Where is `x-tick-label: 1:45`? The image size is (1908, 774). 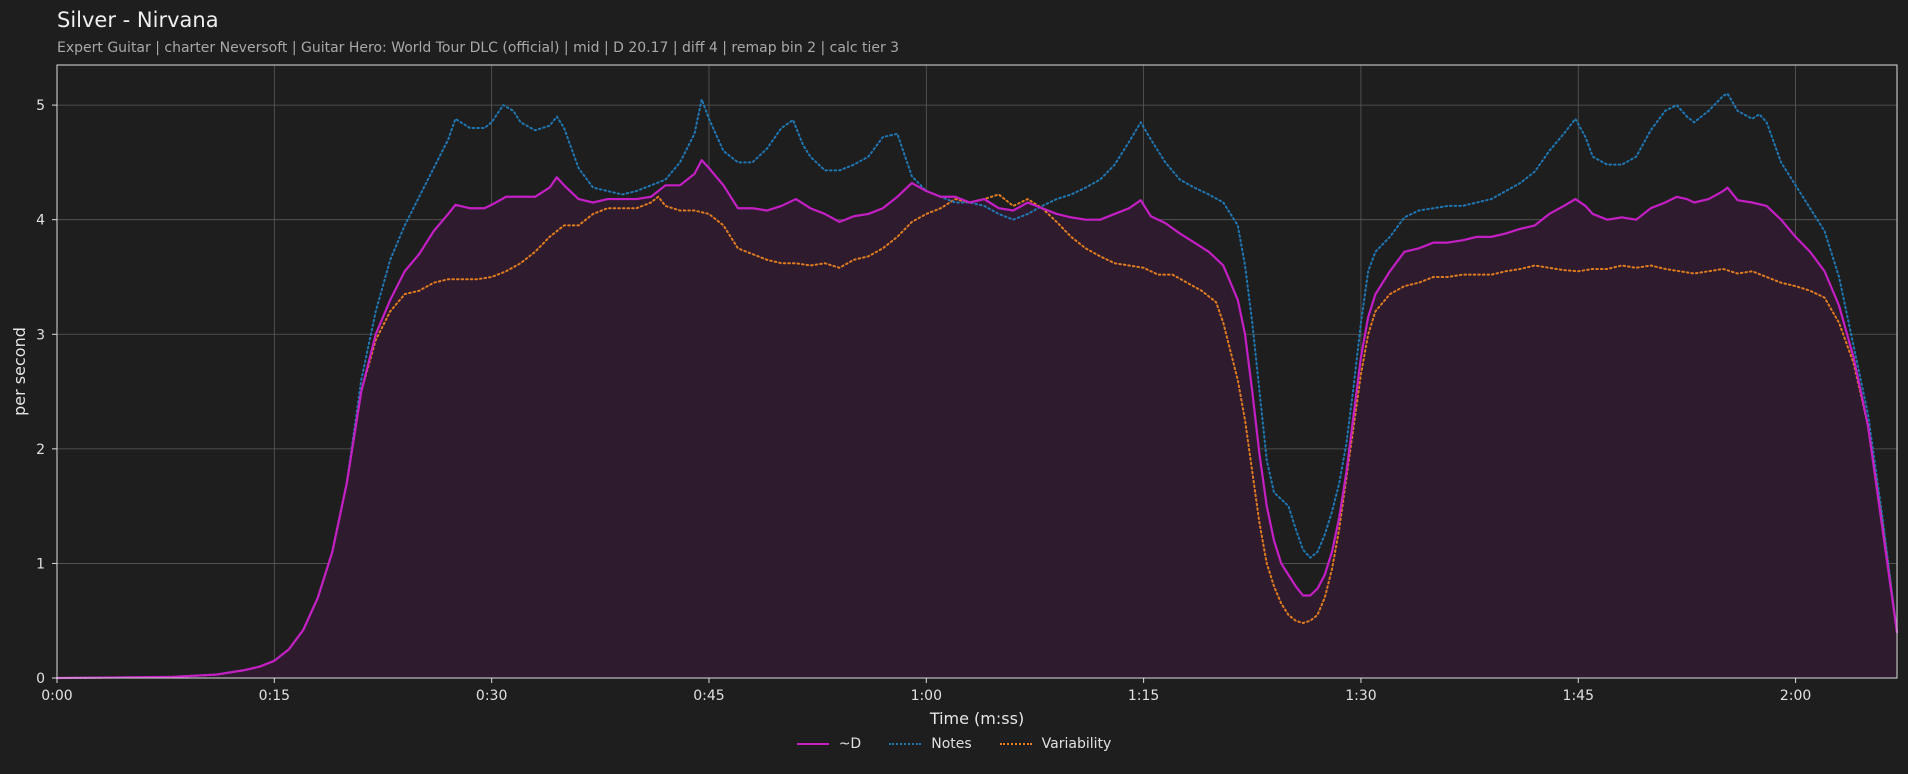
x-tick-label: 1:45 is located at coordinates (1578, 696).